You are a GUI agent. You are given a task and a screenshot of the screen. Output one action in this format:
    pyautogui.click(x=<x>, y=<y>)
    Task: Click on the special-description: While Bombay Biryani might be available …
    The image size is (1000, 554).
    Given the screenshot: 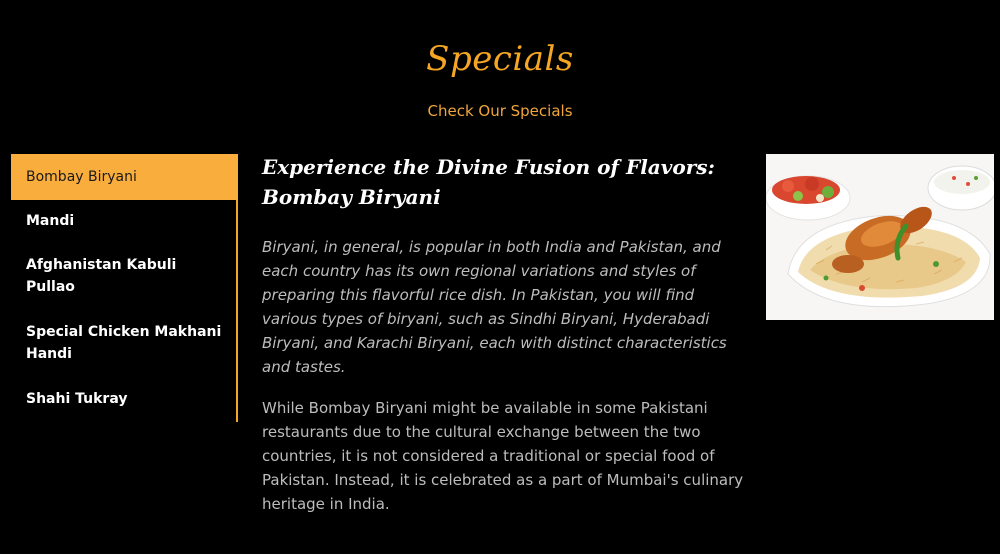 What is the action you would take?
    pyautogui.click(x=503, y=456)
    